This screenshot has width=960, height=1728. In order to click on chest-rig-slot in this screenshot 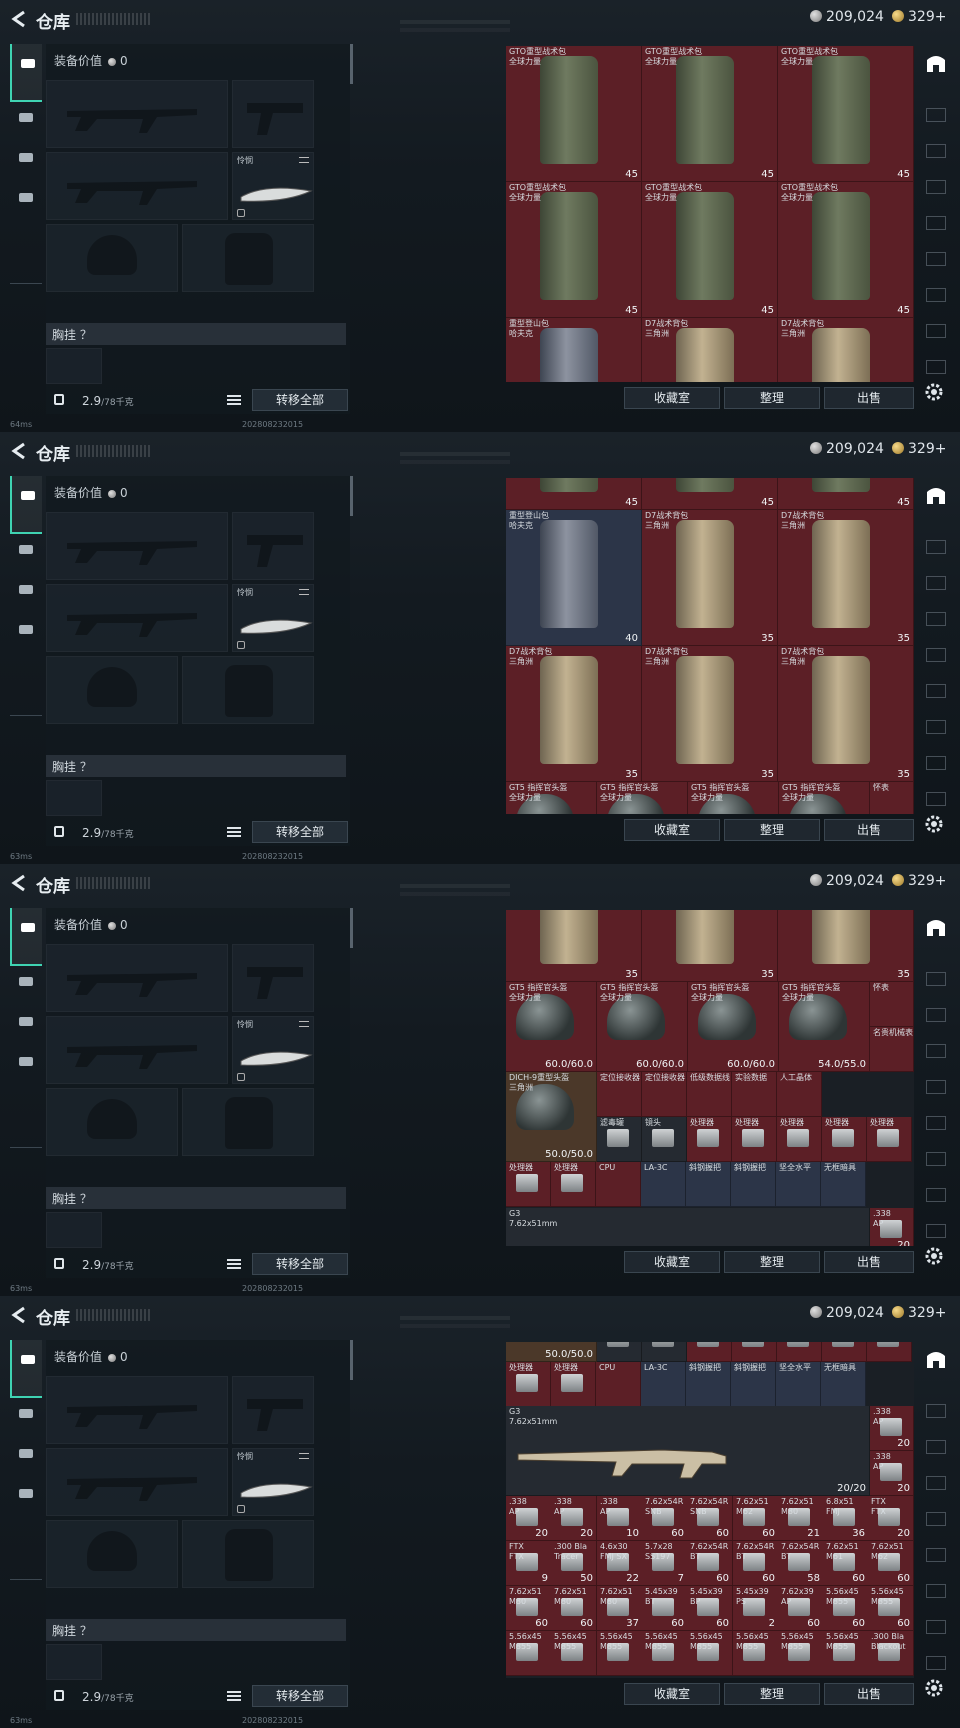, I will do `click(74, 1662)`.